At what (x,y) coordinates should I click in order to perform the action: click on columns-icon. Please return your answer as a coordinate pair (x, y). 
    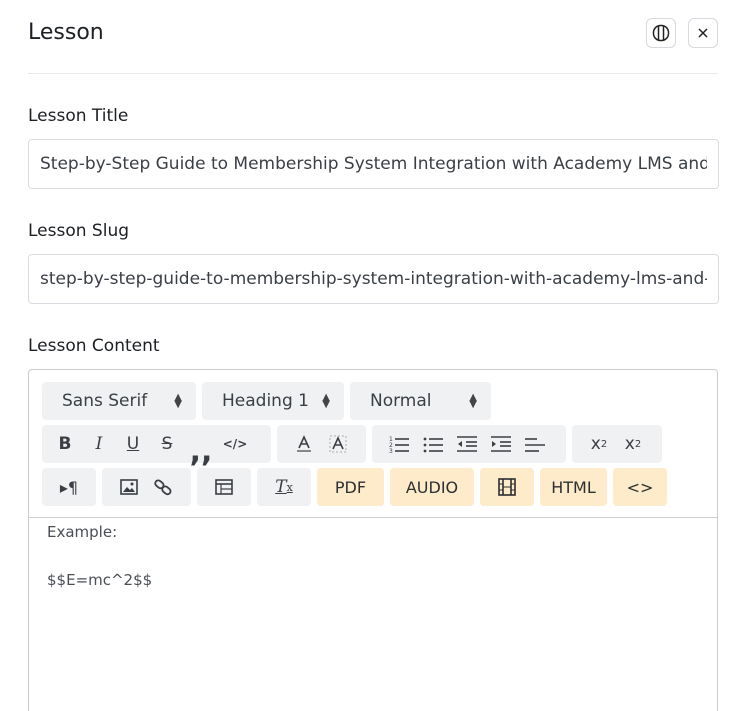
    Looking at the image, I should click on (661, 33).